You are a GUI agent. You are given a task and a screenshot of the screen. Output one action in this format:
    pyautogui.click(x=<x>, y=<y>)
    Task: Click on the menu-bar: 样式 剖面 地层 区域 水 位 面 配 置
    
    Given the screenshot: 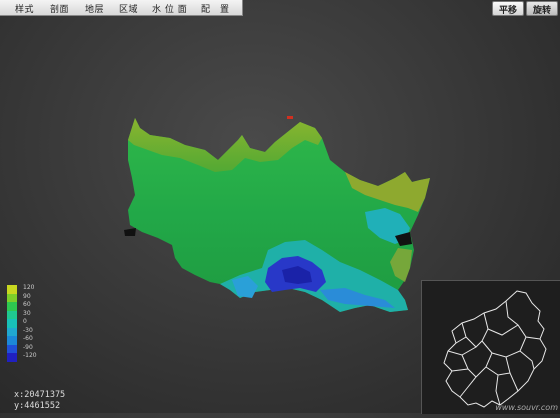 What is the action you would take?
    pyautogui.click(x=121, y=8)
    